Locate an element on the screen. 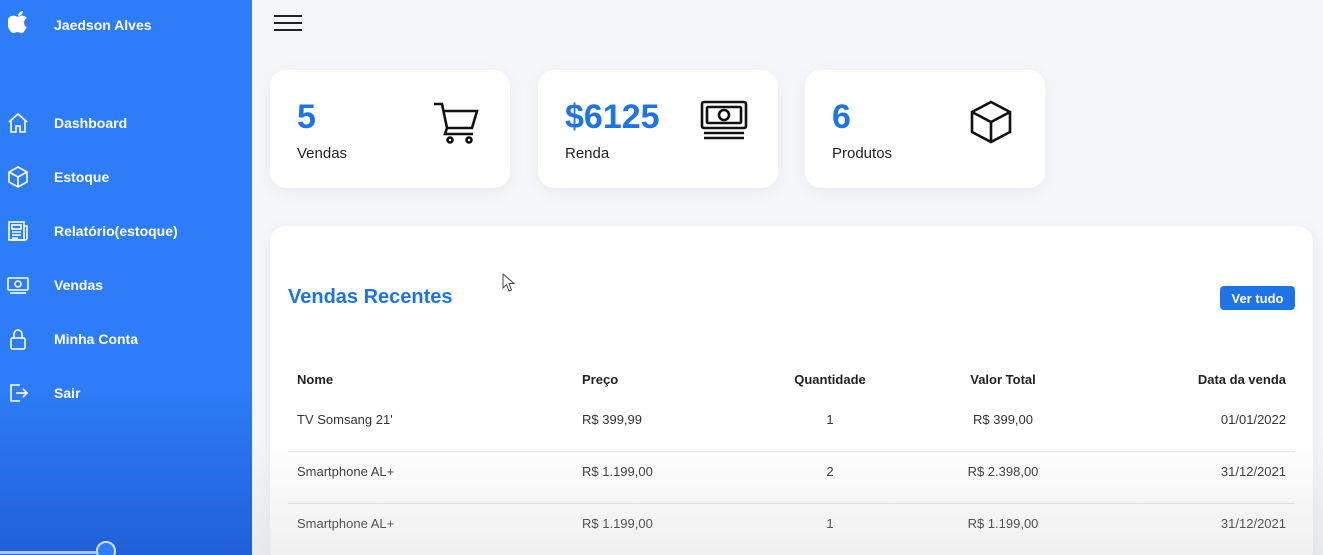 This screenshot has width=1323, height=555. cube-icon is located at coordinates (991, 122).